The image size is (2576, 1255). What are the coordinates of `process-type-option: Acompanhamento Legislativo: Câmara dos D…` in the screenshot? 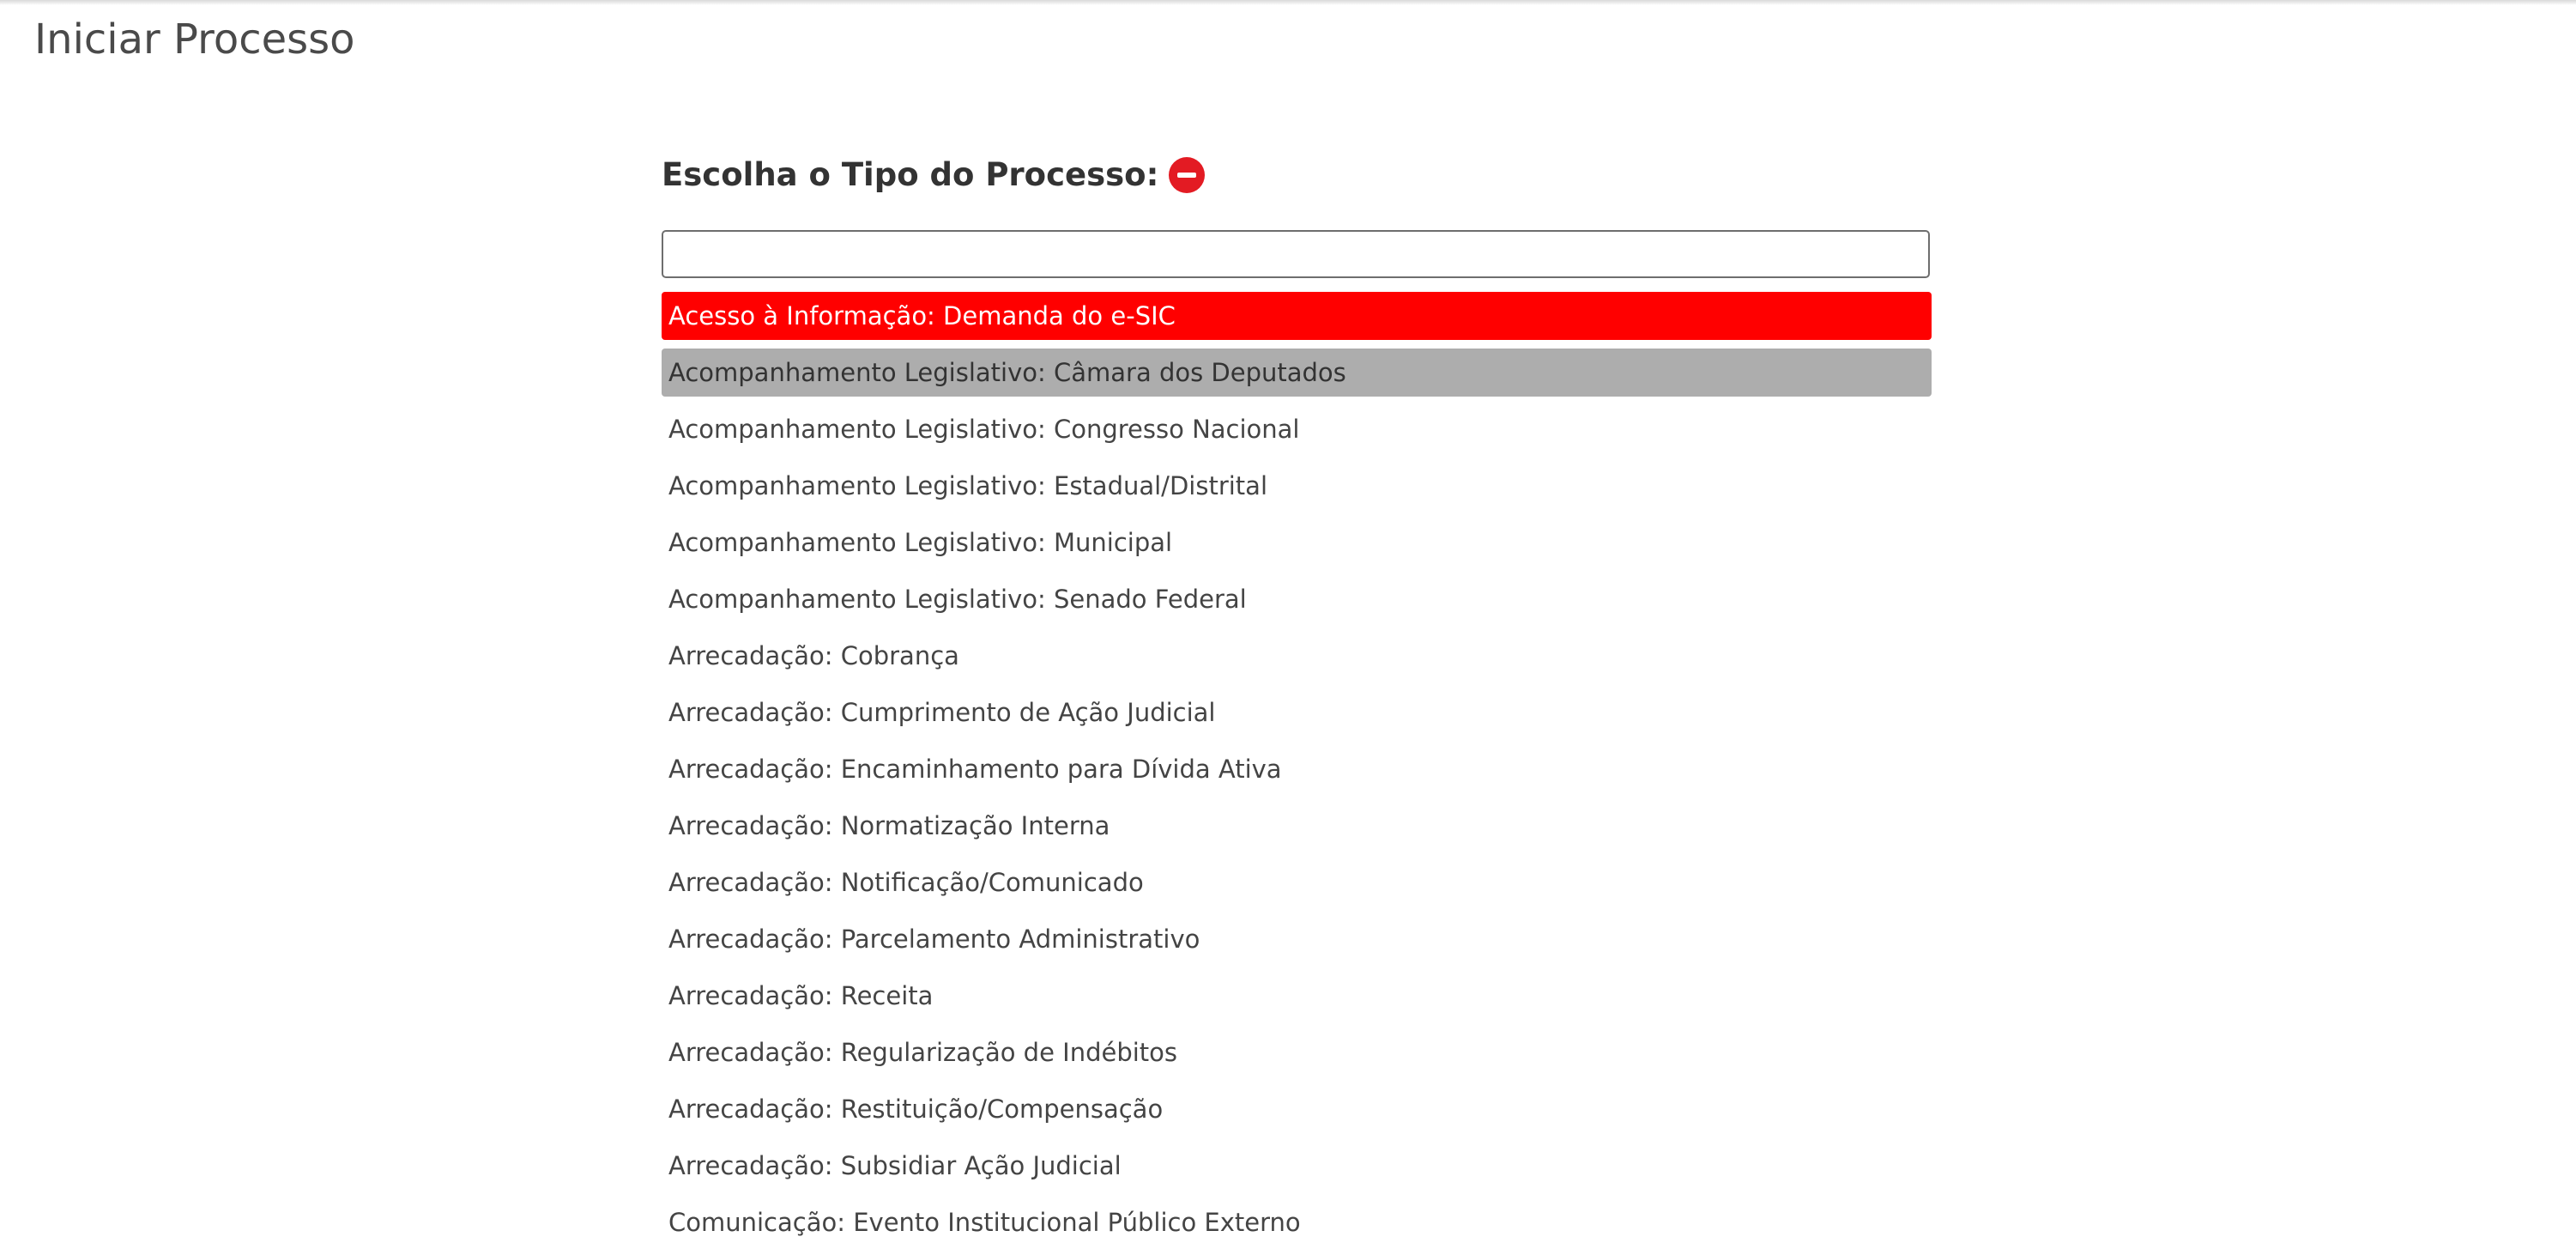 It's located at (1297, 373).